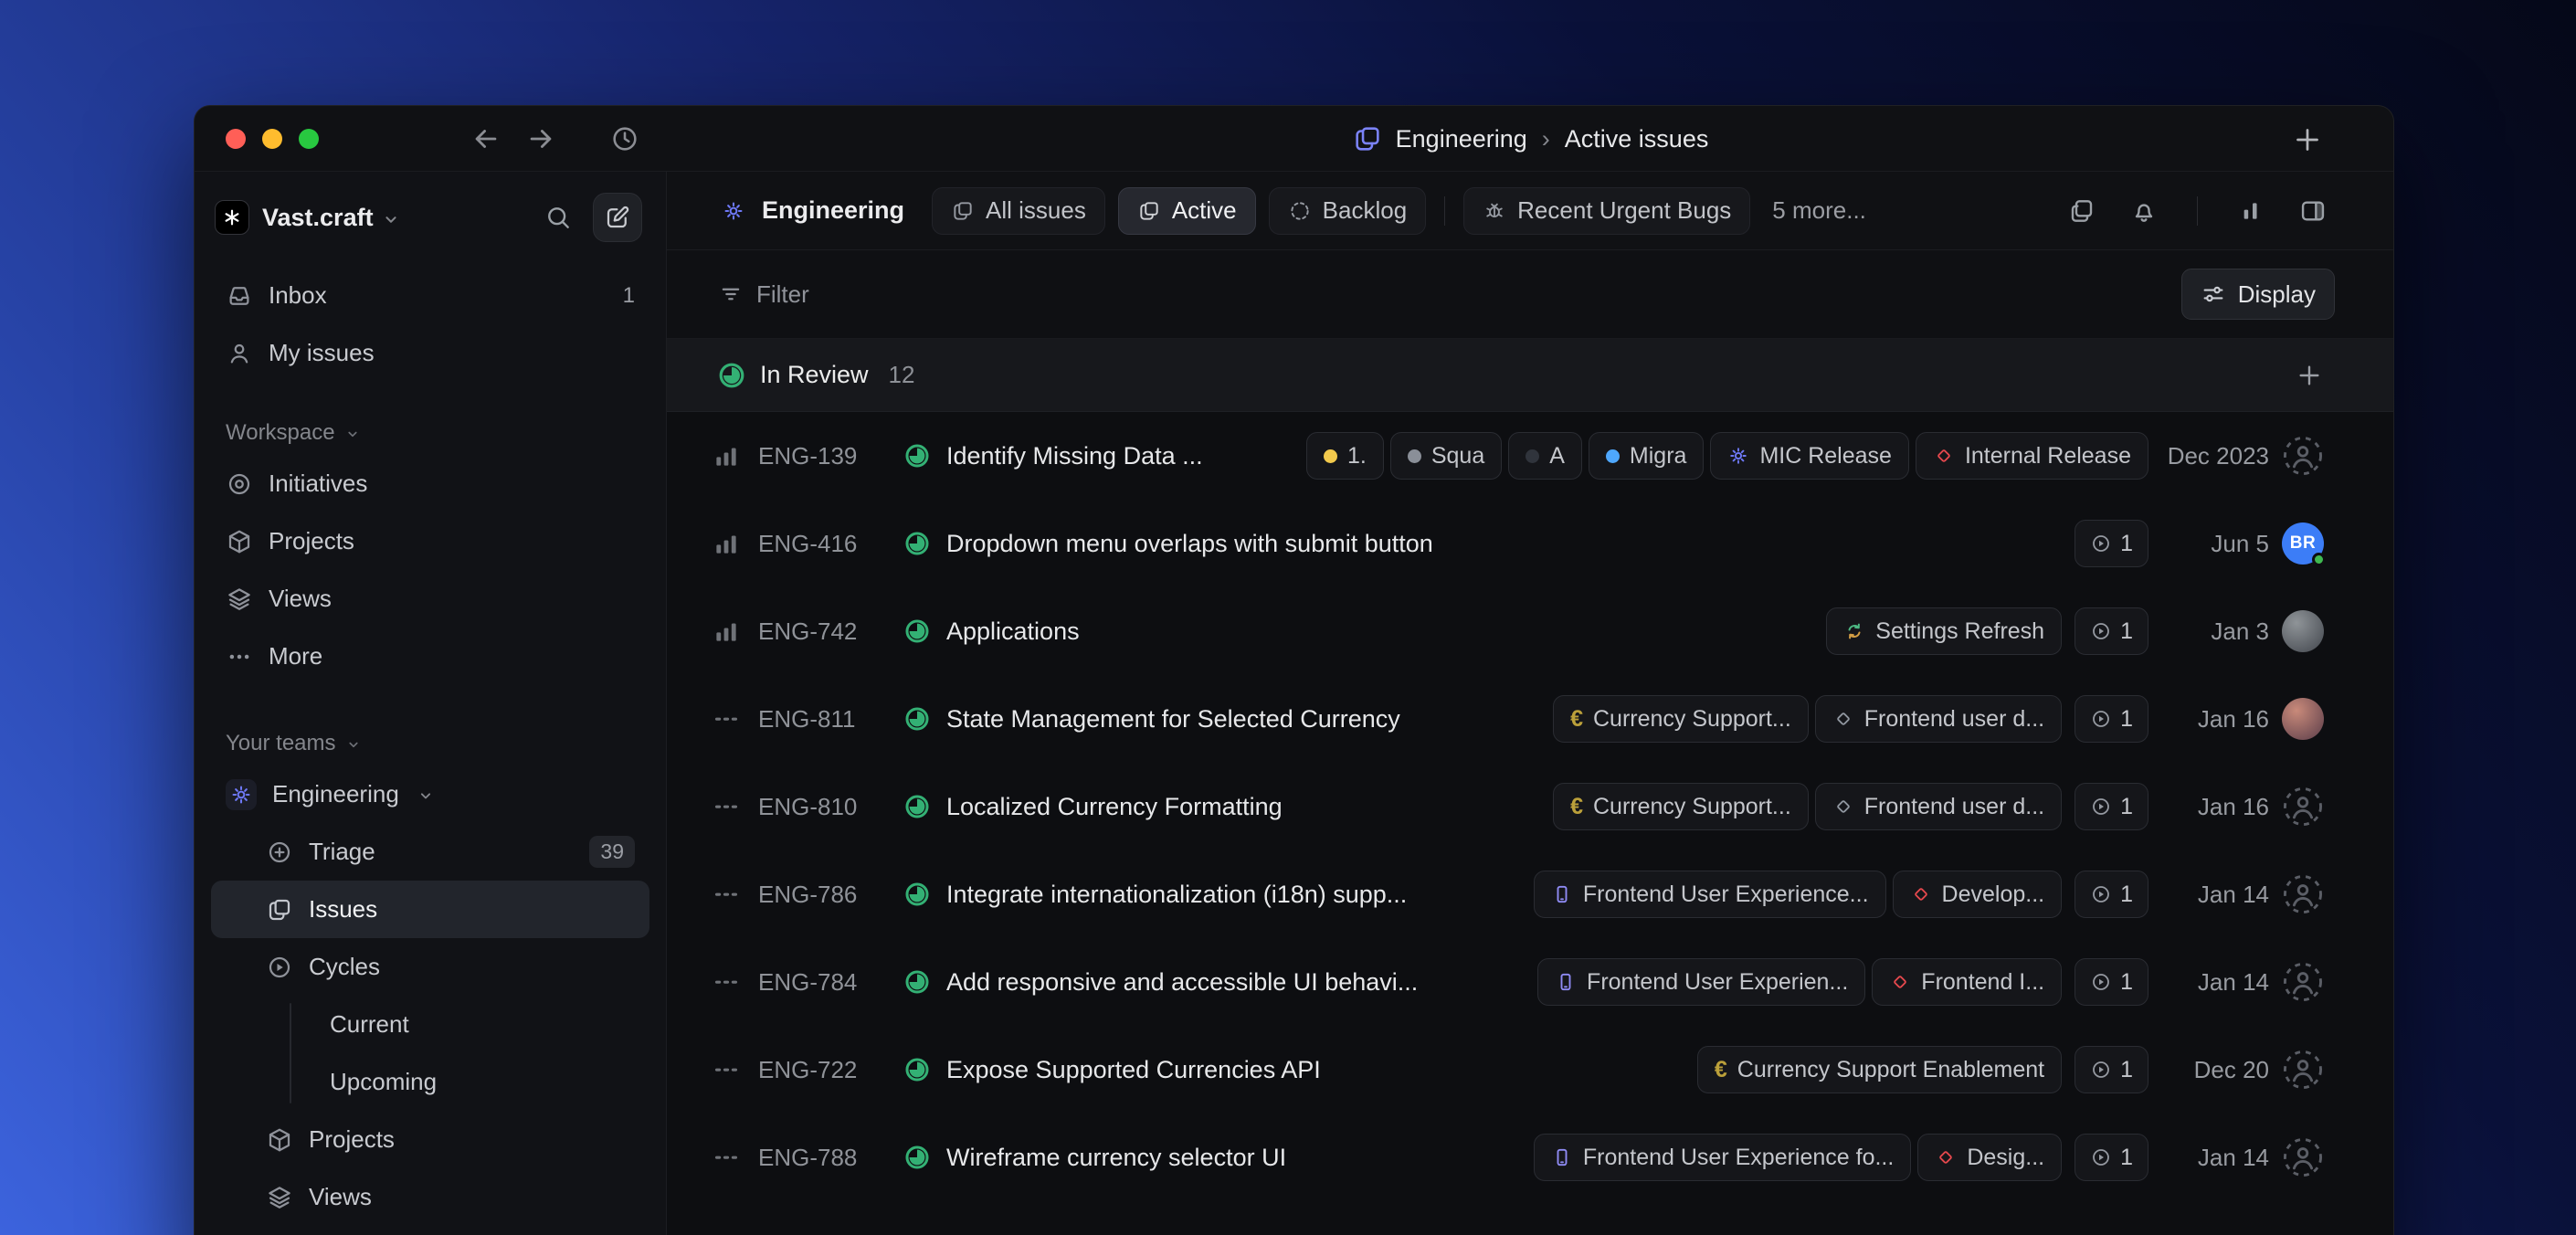 This screenshot has width=2576, height=1235. I want to click on issue-title: State Management for Selected Currency, so click(1173, 719).